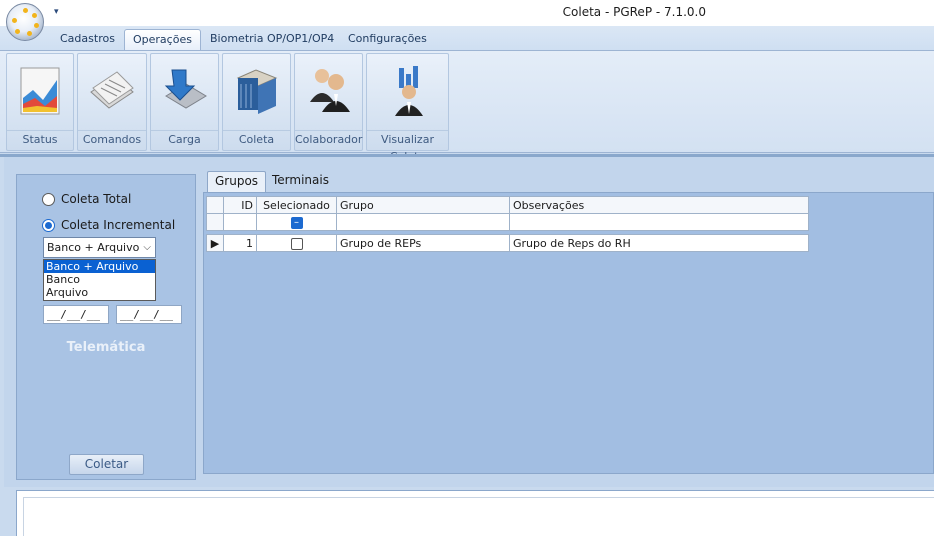  I want to click on current-row-indicator-icon: ▶, so click(215, 243).